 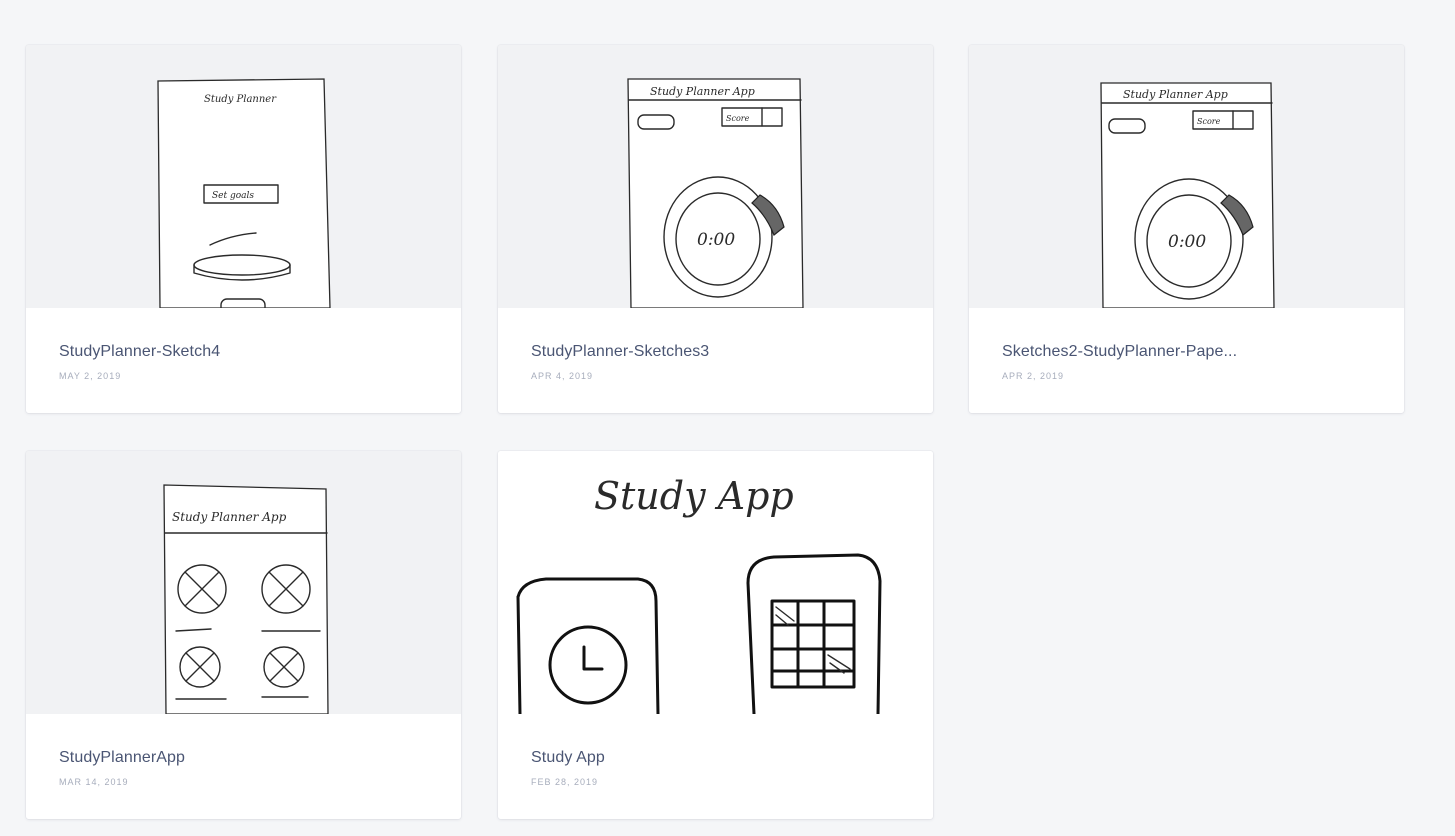 What do you see at coordinates (233, 196) in the screenshot?
I see `sketch-text: Set goals` at bounding box center [233, 196].